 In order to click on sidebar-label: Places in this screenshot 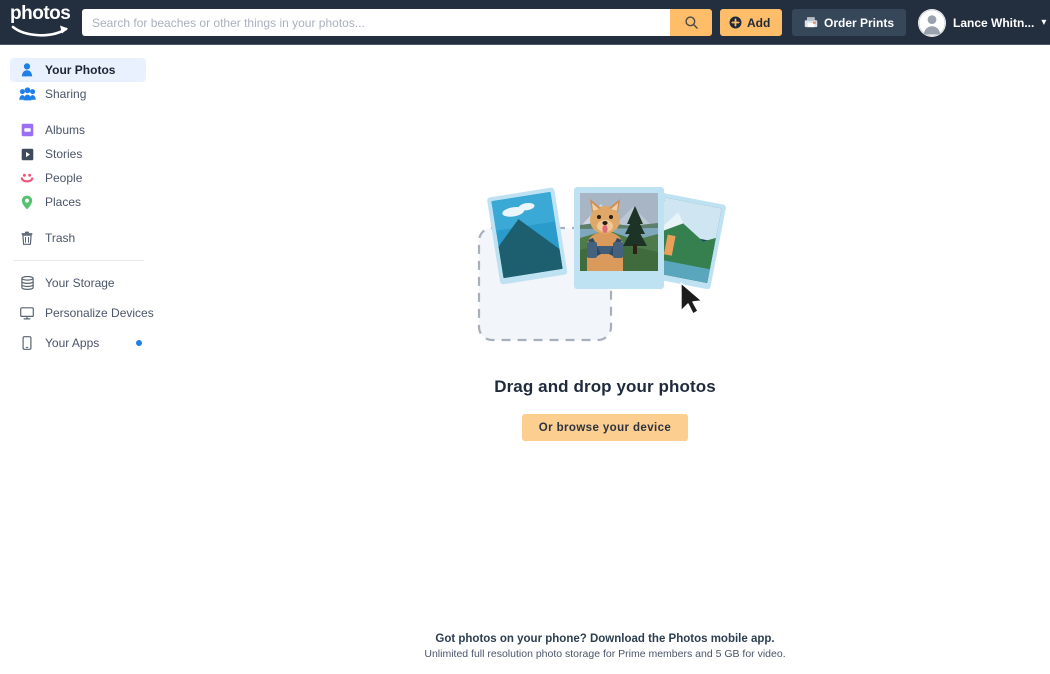, I will do `click(63, 202)`.